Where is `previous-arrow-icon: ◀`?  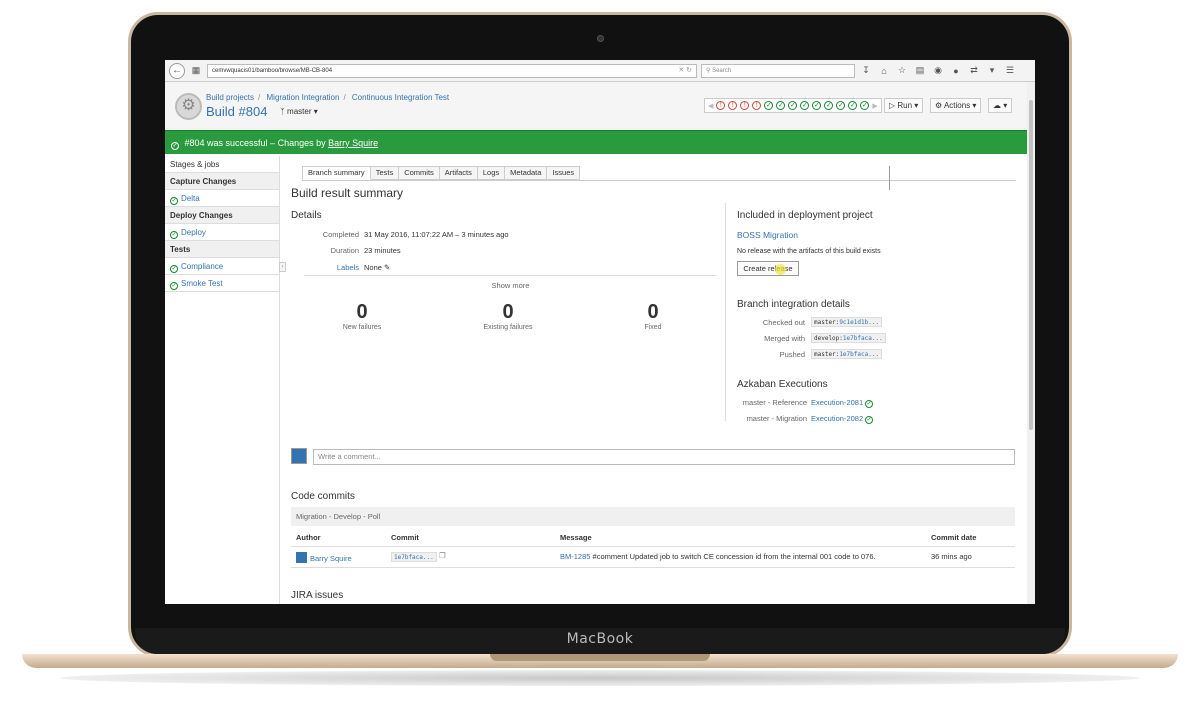
previous-arrow-icon: ◀ is located at coordinates (710, 106).